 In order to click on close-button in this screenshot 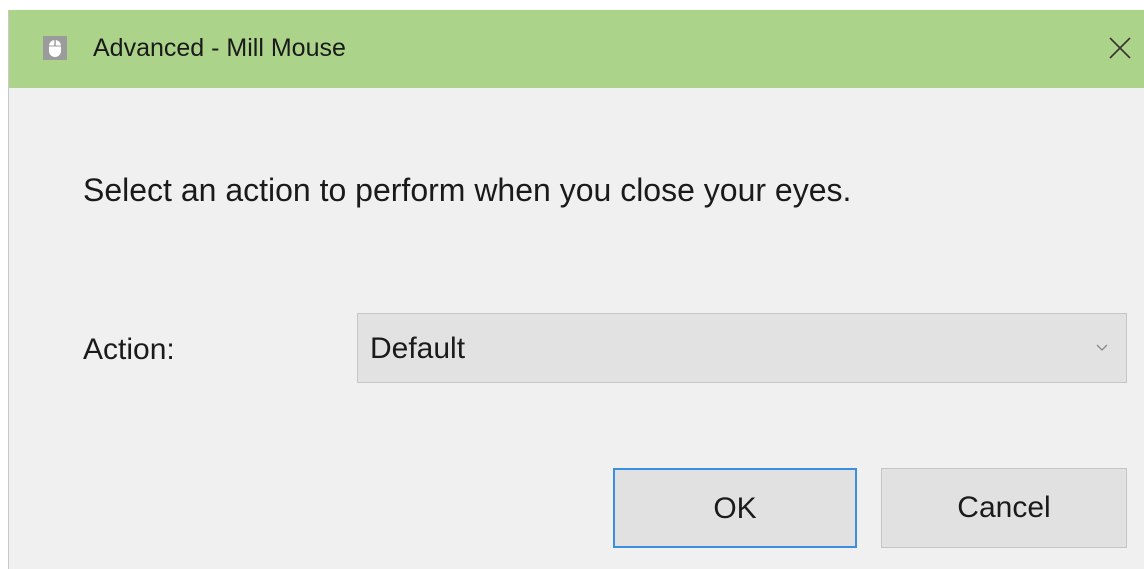, I will do `click(1112, 49)`.